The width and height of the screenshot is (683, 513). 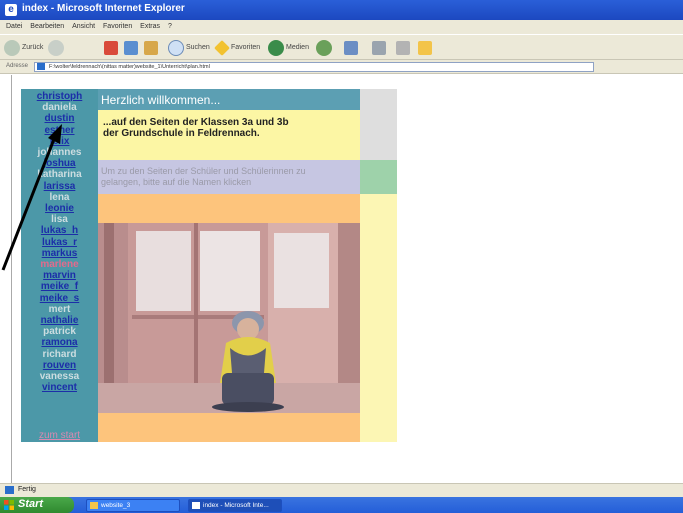 What do you see at coordinates (14, 27) in the screenshot?
I see `menu-file: Datei` at bounding box center [14, 27].